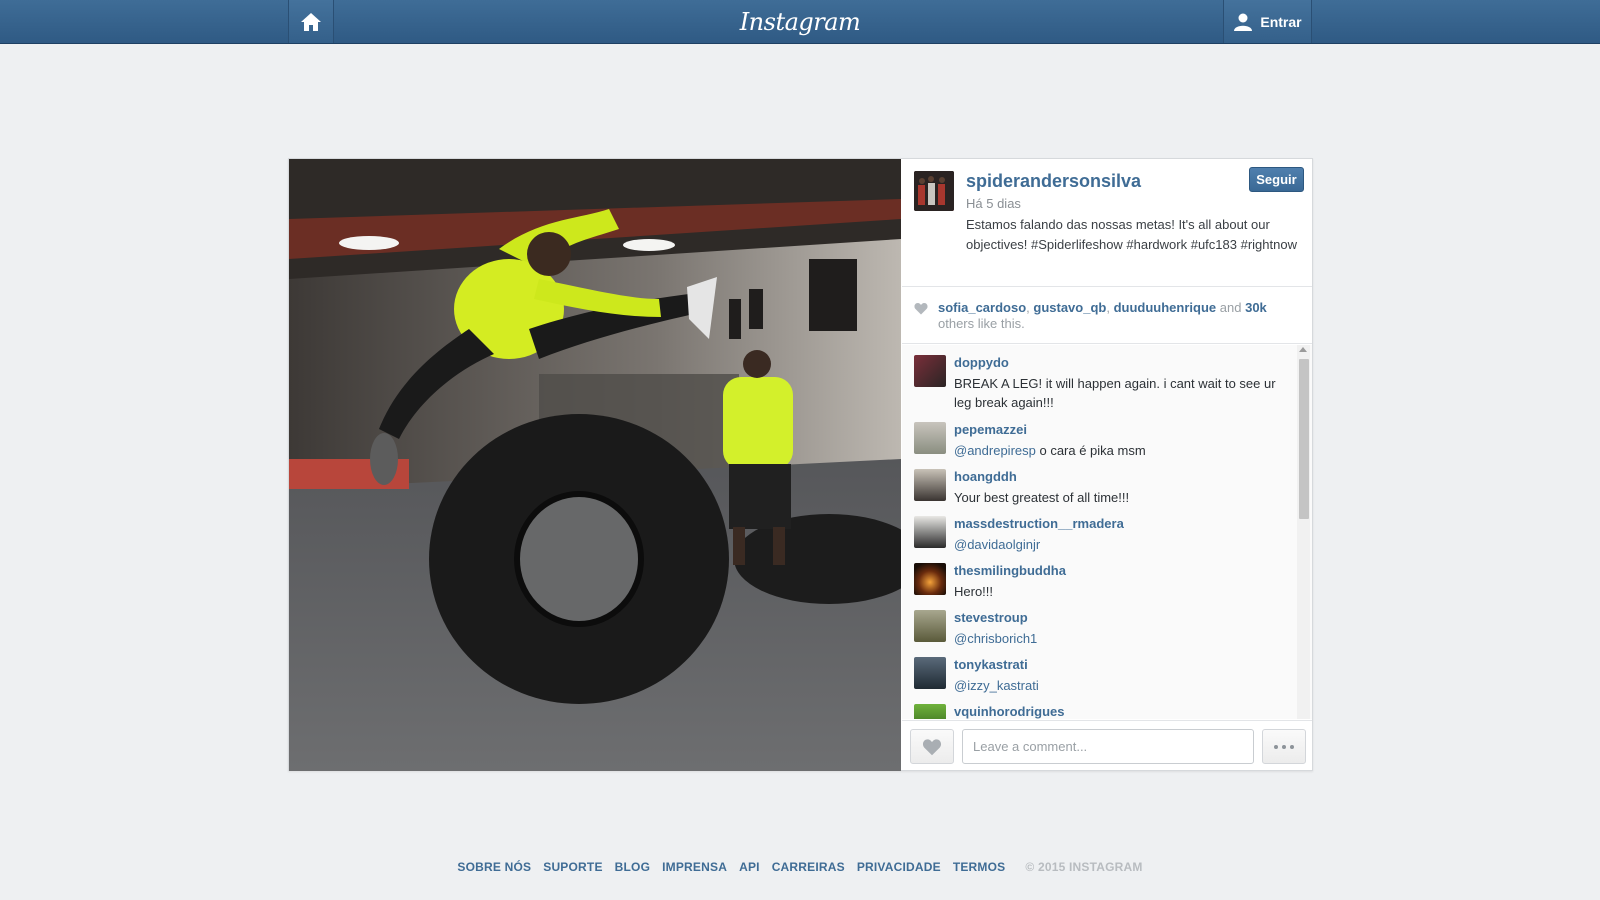 The height and width of the screenshot is (900, 1600). I want to click on comment-text: @izzy_kastrati, so click(1119, 685).